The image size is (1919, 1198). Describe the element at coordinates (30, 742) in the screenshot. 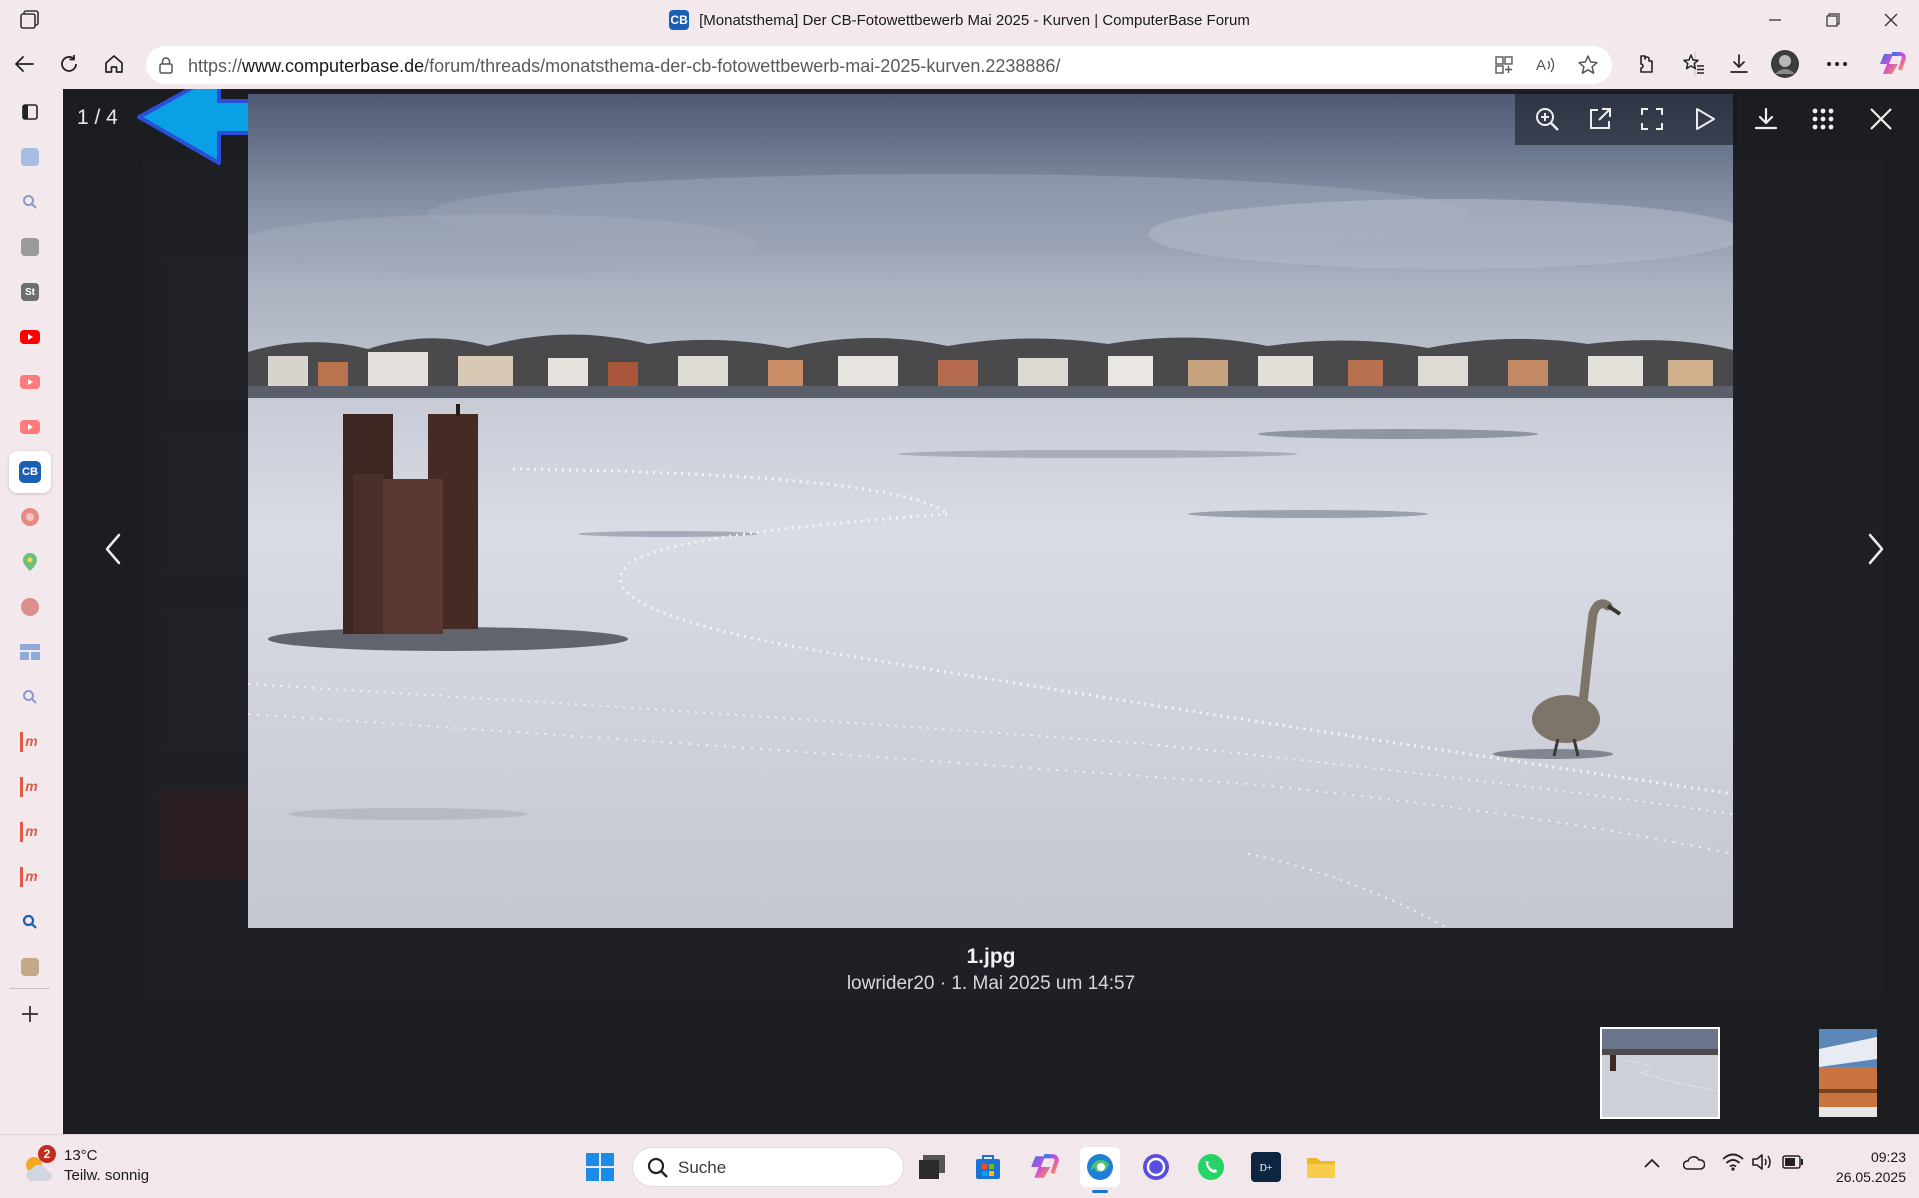

I see `m-app-icon: m` at that location.